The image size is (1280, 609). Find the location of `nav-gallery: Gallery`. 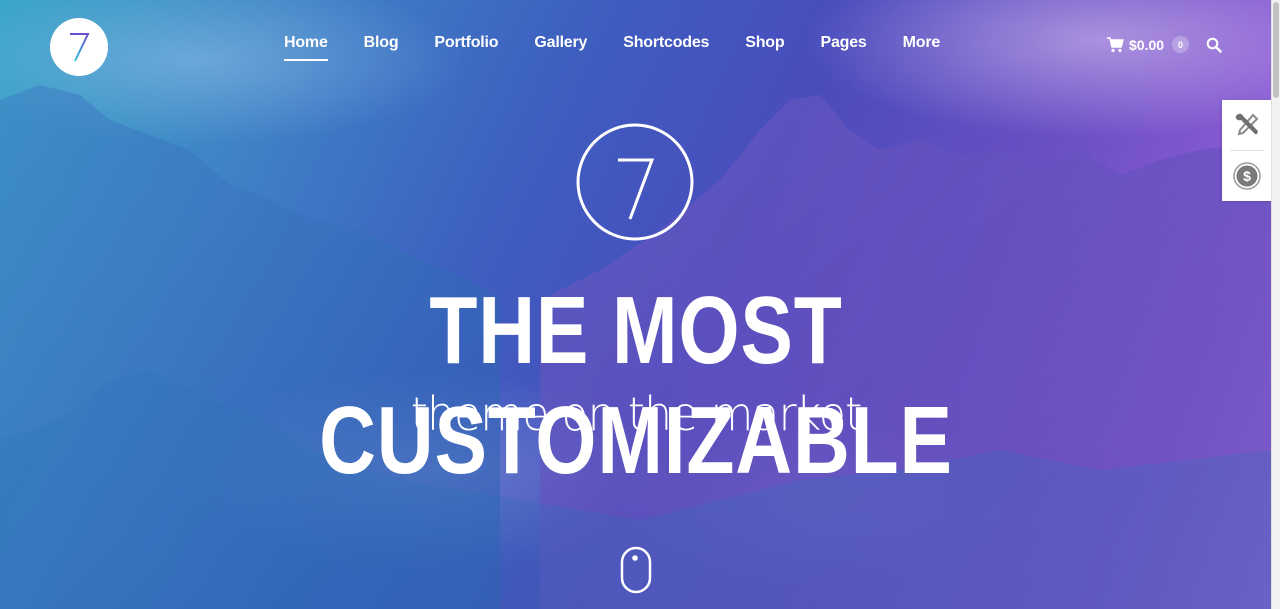

nav-gallery: Gallery is located at coordinates (560, 43).